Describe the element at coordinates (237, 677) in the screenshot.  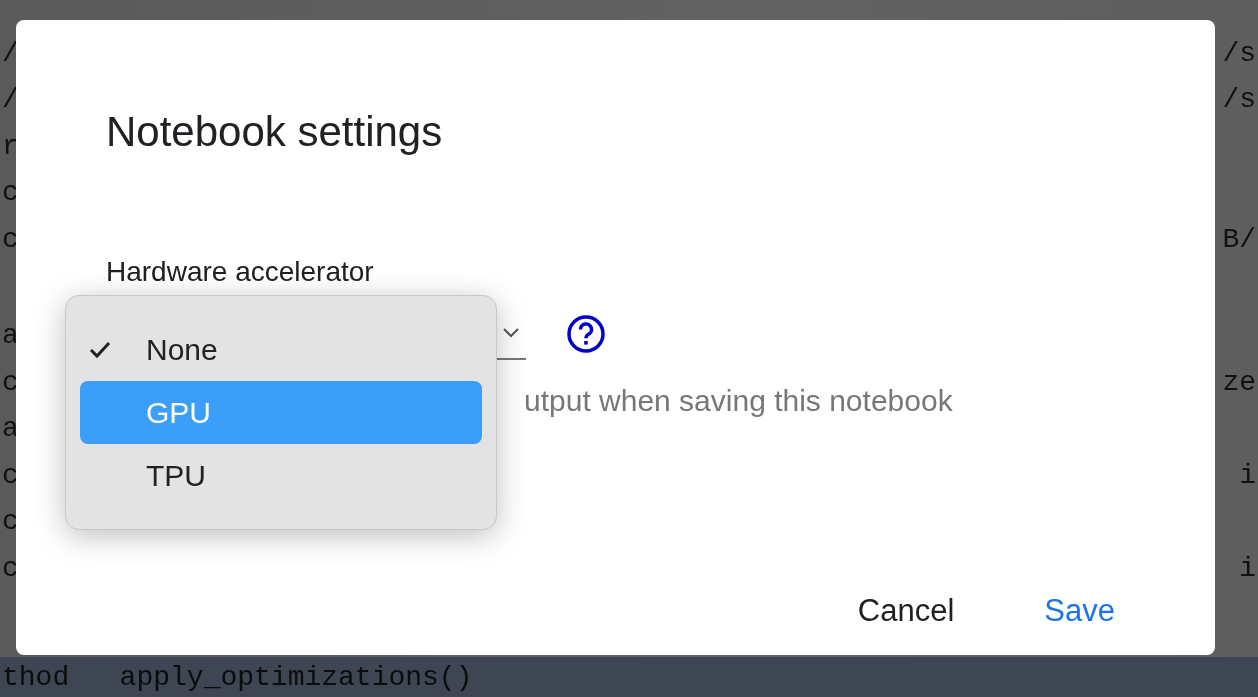
I see `code-text: thod apply_optimizations()` at that location.